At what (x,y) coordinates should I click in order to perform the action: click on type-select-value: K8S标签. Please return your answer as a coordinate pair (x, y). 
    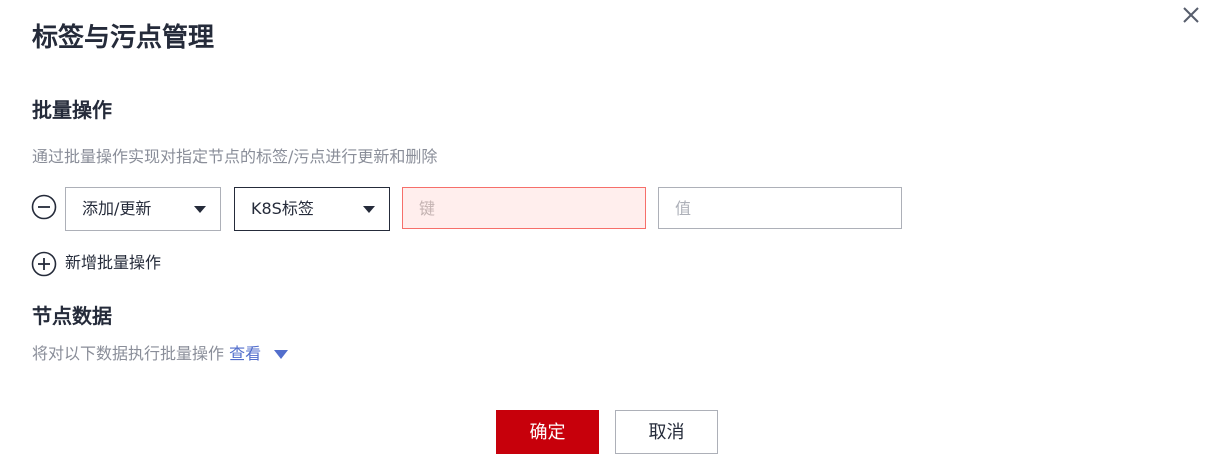
    Looking at the image, I should click on (282, 208).